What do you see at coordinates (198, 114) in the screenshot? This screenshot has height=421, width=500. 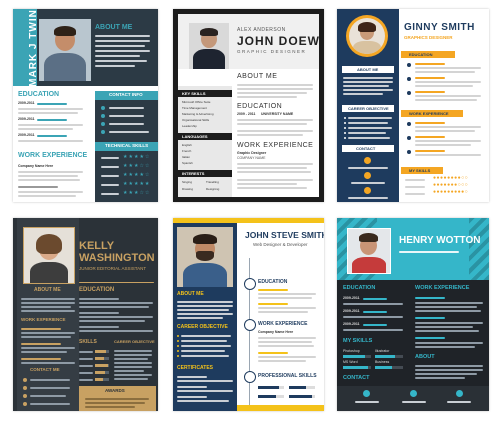 I see `skill-item: Marketing & Advertising` at bounding box center [198, 114].